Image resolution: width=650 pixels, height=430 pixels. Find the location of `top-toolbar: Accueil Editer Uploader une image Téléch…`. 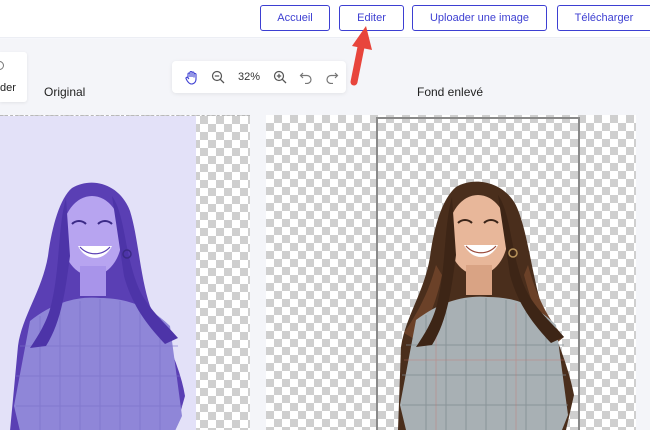

top-toolbar: Accueil Editer Uploader une image Téléch… is located at coordinates (325, 19).